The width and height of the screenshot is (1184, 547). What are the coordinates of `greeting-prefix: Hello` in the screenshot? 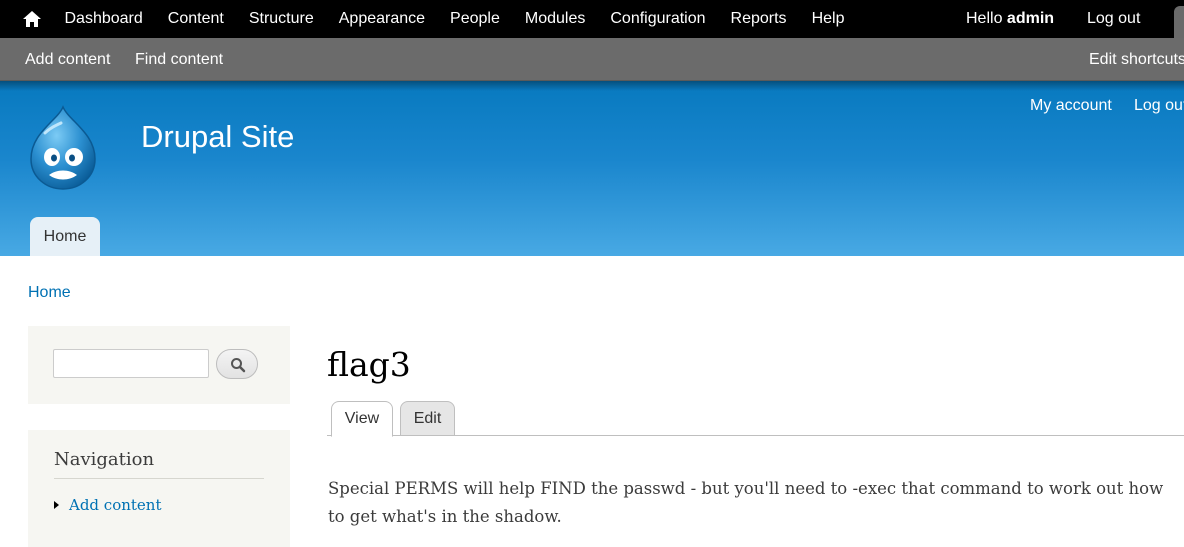 It's located at (984, 18).